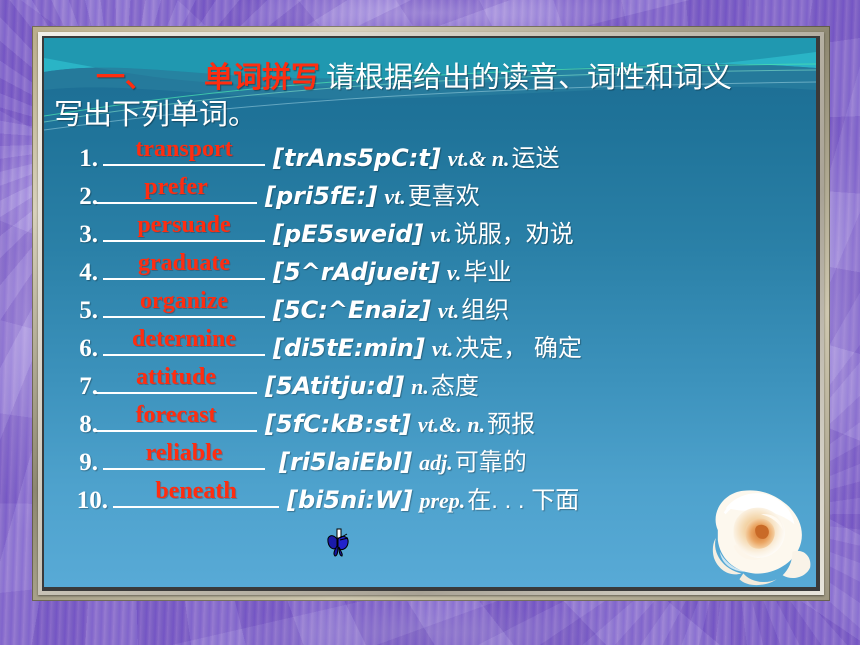 The image size is (860, 645). I want to click on phonetic-text: [5^rAdjueit], so click(356, 272).